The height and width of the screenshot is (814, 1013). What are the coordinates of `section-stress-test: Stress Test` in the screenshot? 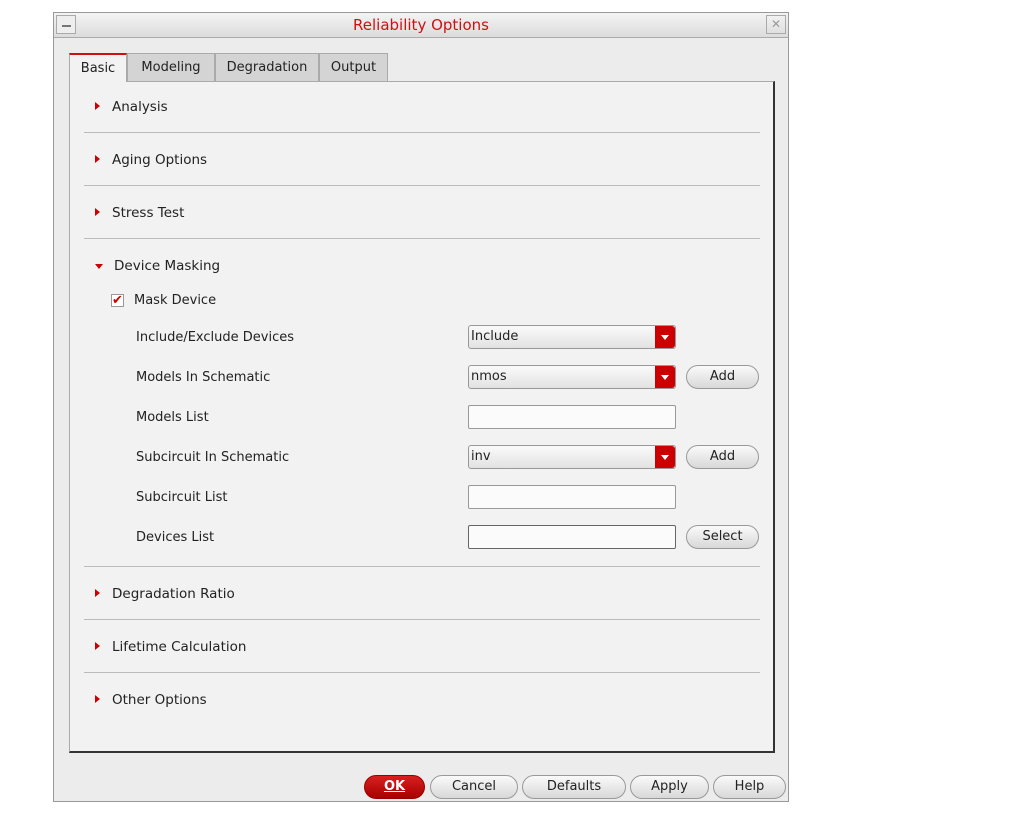 It's located at (139, 213).